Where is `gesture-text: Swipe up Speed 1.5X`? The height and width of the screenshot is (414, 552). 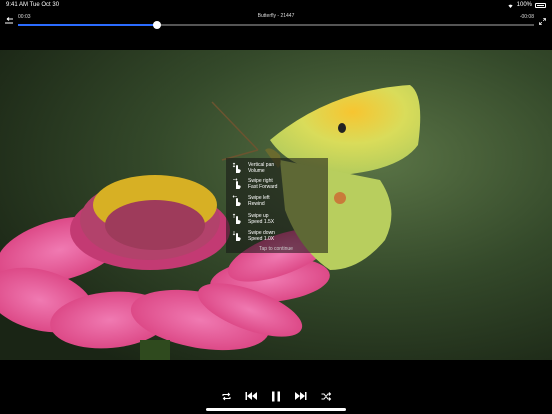 gesture-text: Swipe up Speed 1.5X is located at coordinates (261, 219).